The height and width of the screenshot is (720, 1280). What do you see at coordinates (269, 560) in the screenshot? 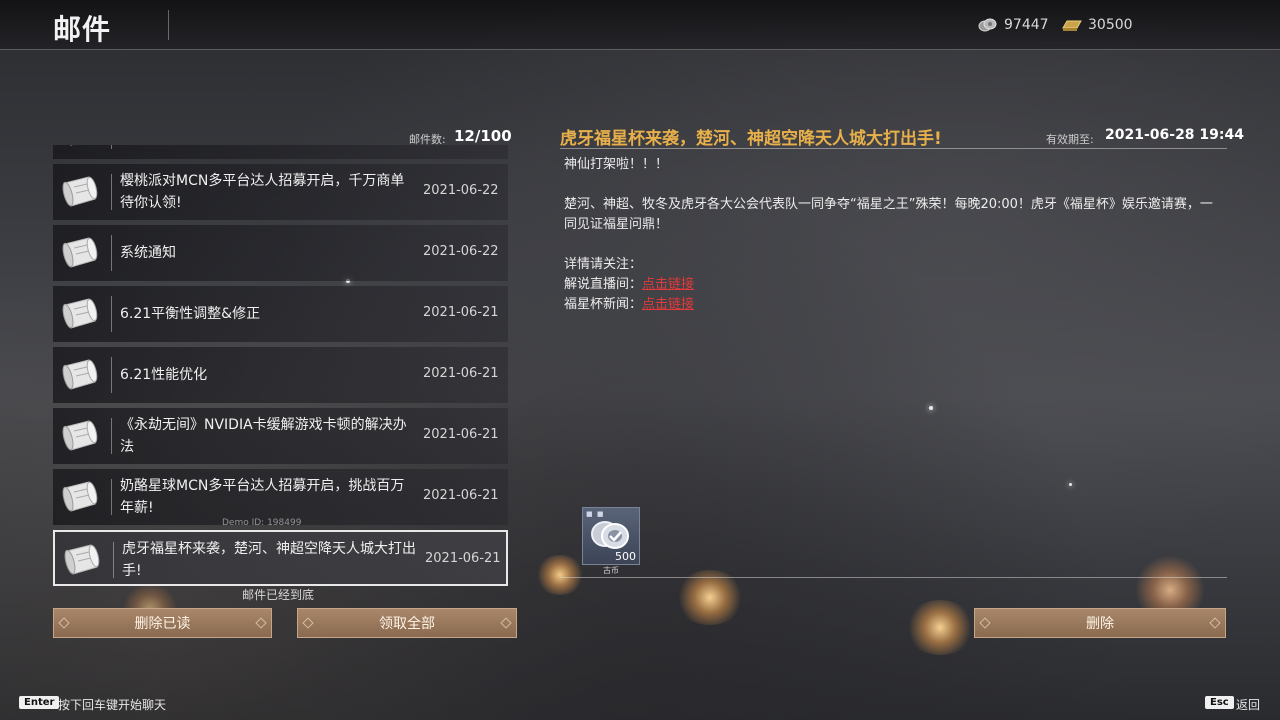
I see `mail-item-title: 虎牙福星杯来袭，楚河、神超空降天人城大打出手!` at bounding box center [269, 560].